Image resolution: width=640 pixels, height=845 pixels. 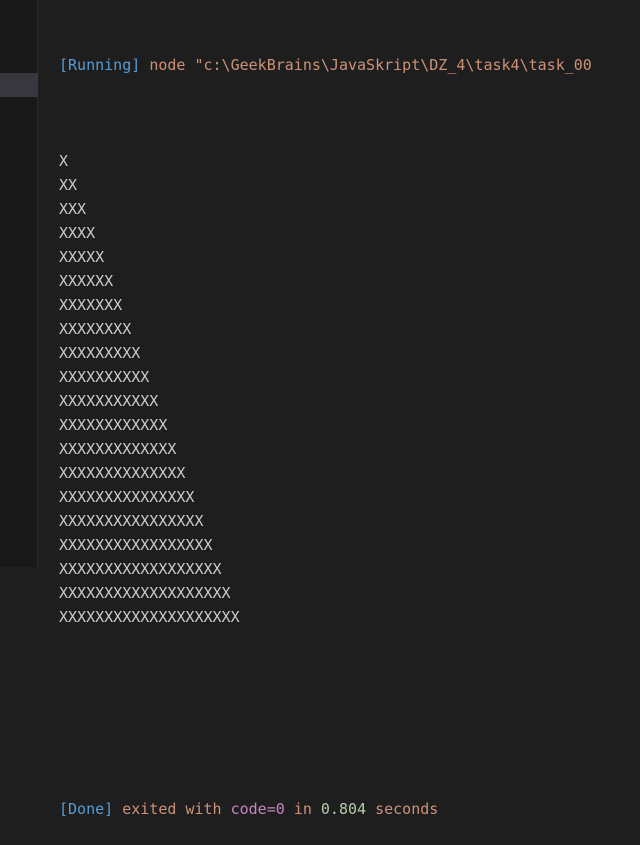 I want to click on output-line: XXXXXX, so click(x=86, y=281).